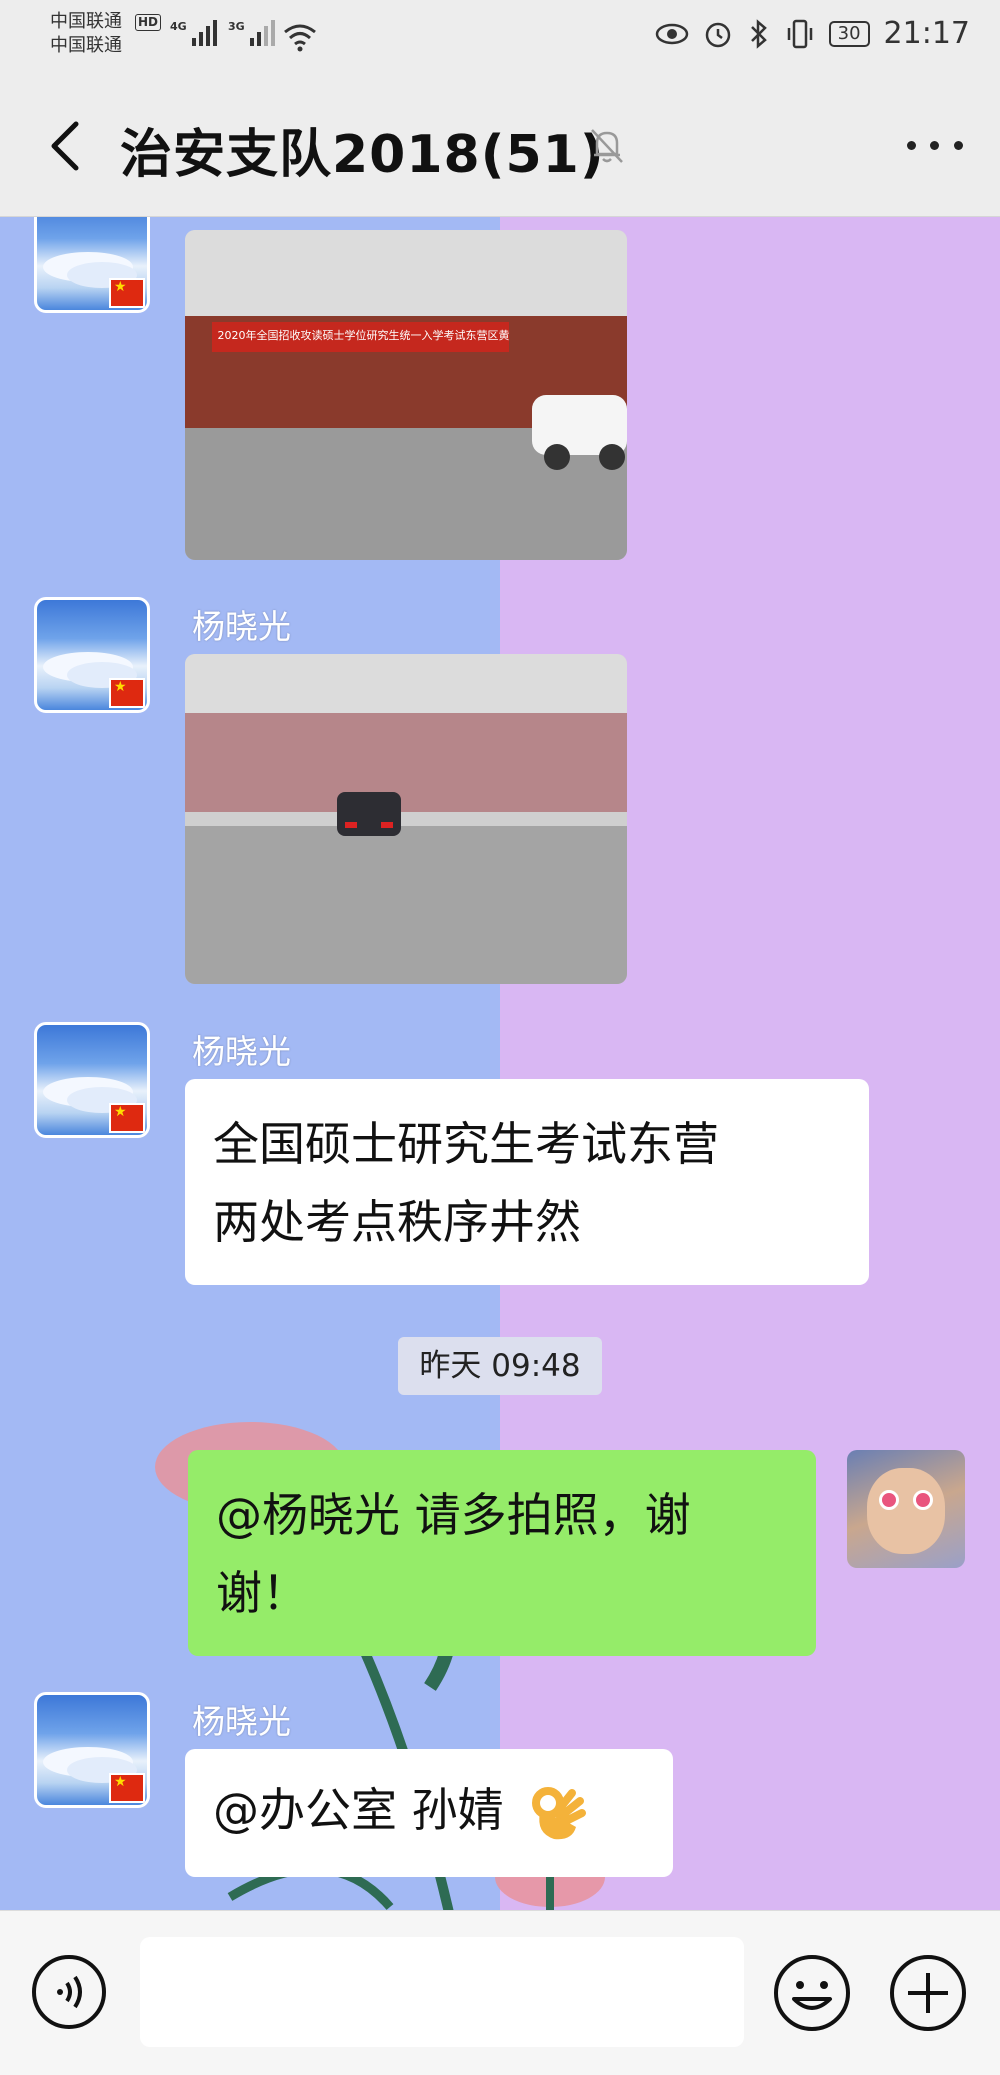  Describe the element at coordinates (442, 1992) in the screenshot. I see `message-input` at that location.